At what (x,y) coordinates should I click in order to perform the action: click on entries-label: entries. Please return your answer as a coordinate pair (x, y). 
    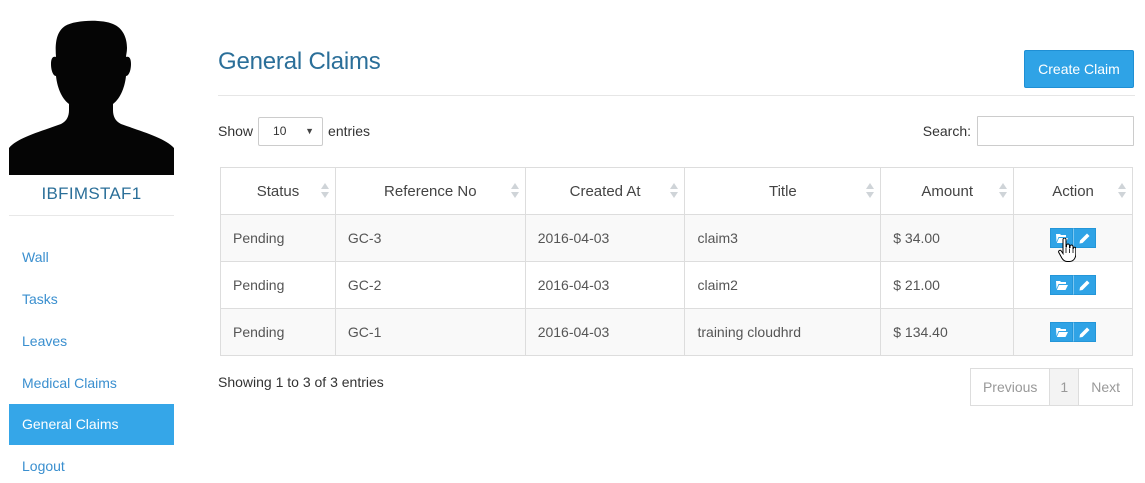
    Looking at the image, I should click on (349, 131).